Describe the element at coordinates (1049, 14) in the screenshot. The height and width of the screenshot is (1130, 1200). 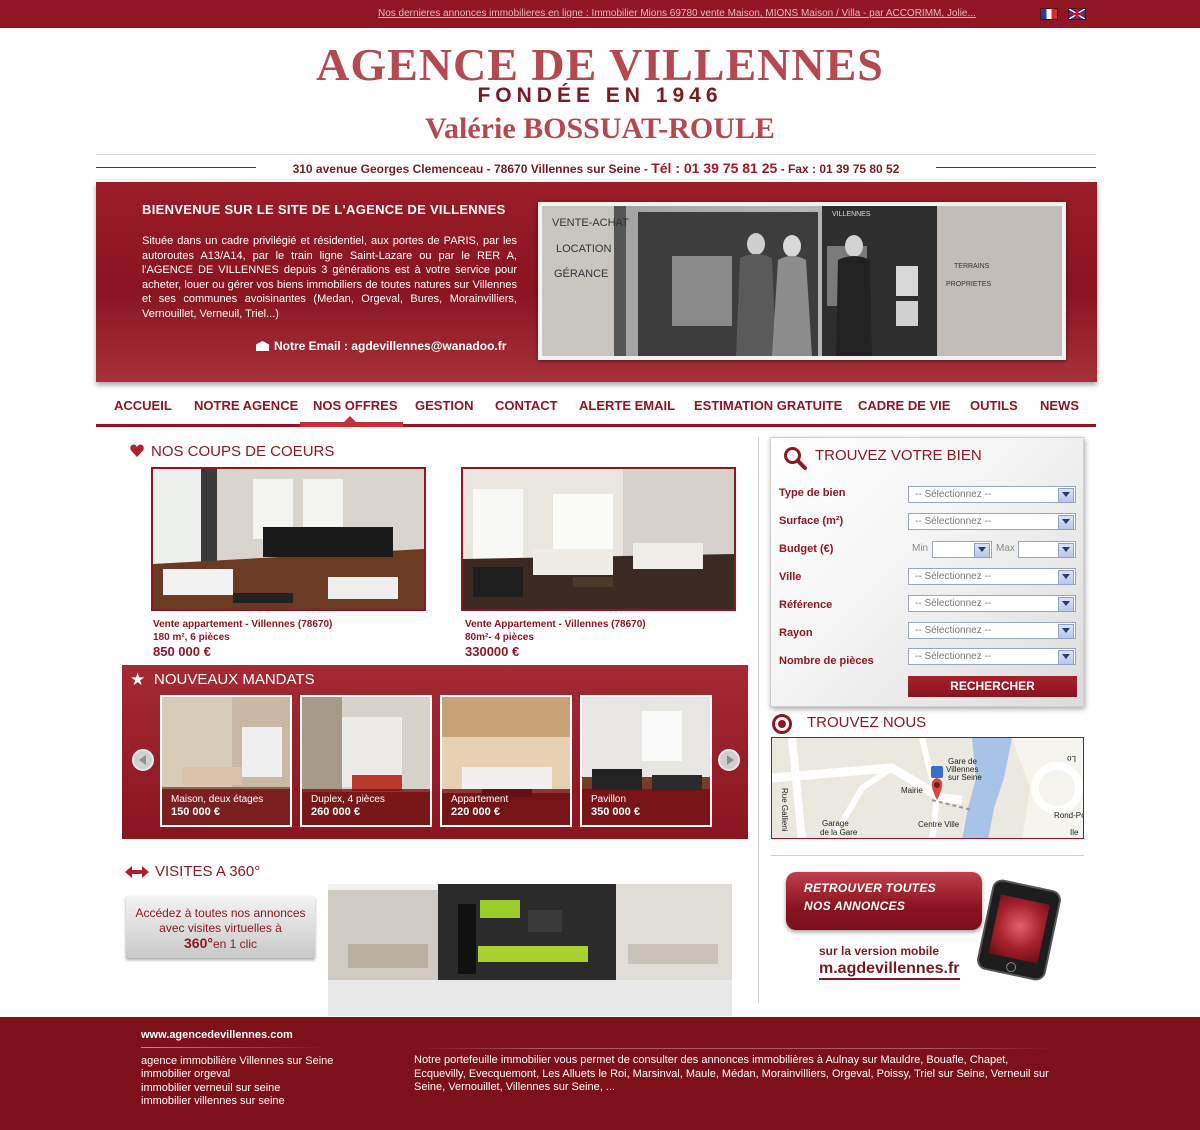
I see `flag-fr-icon` at that location.